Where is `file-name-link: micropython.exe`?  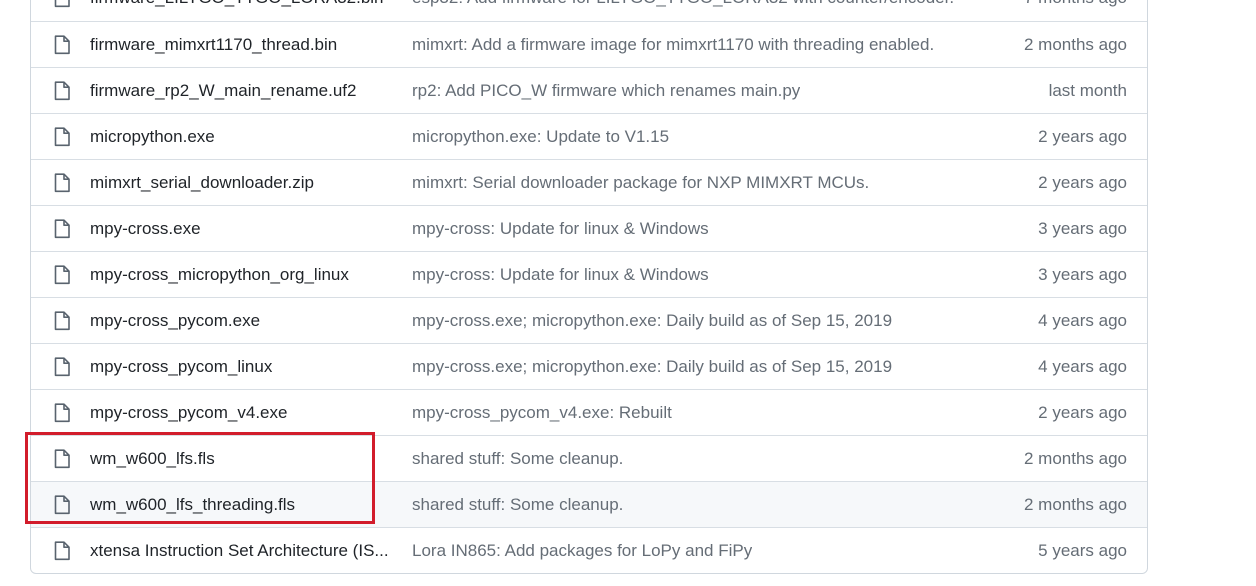 file-name-link: micropython.exe is located at coordinates (152, 136).